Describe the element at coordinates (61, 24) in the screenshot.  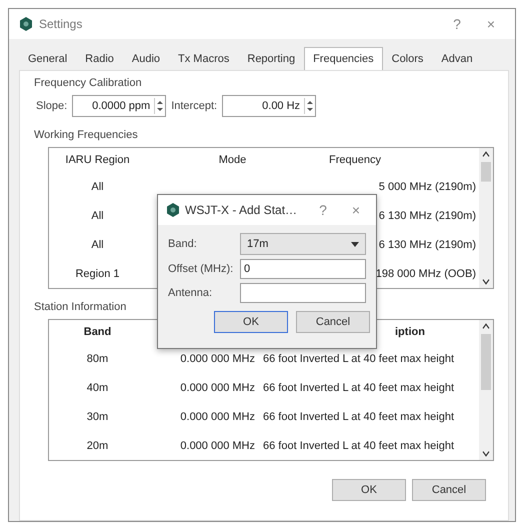
I see `window-title: Settings` at that location.